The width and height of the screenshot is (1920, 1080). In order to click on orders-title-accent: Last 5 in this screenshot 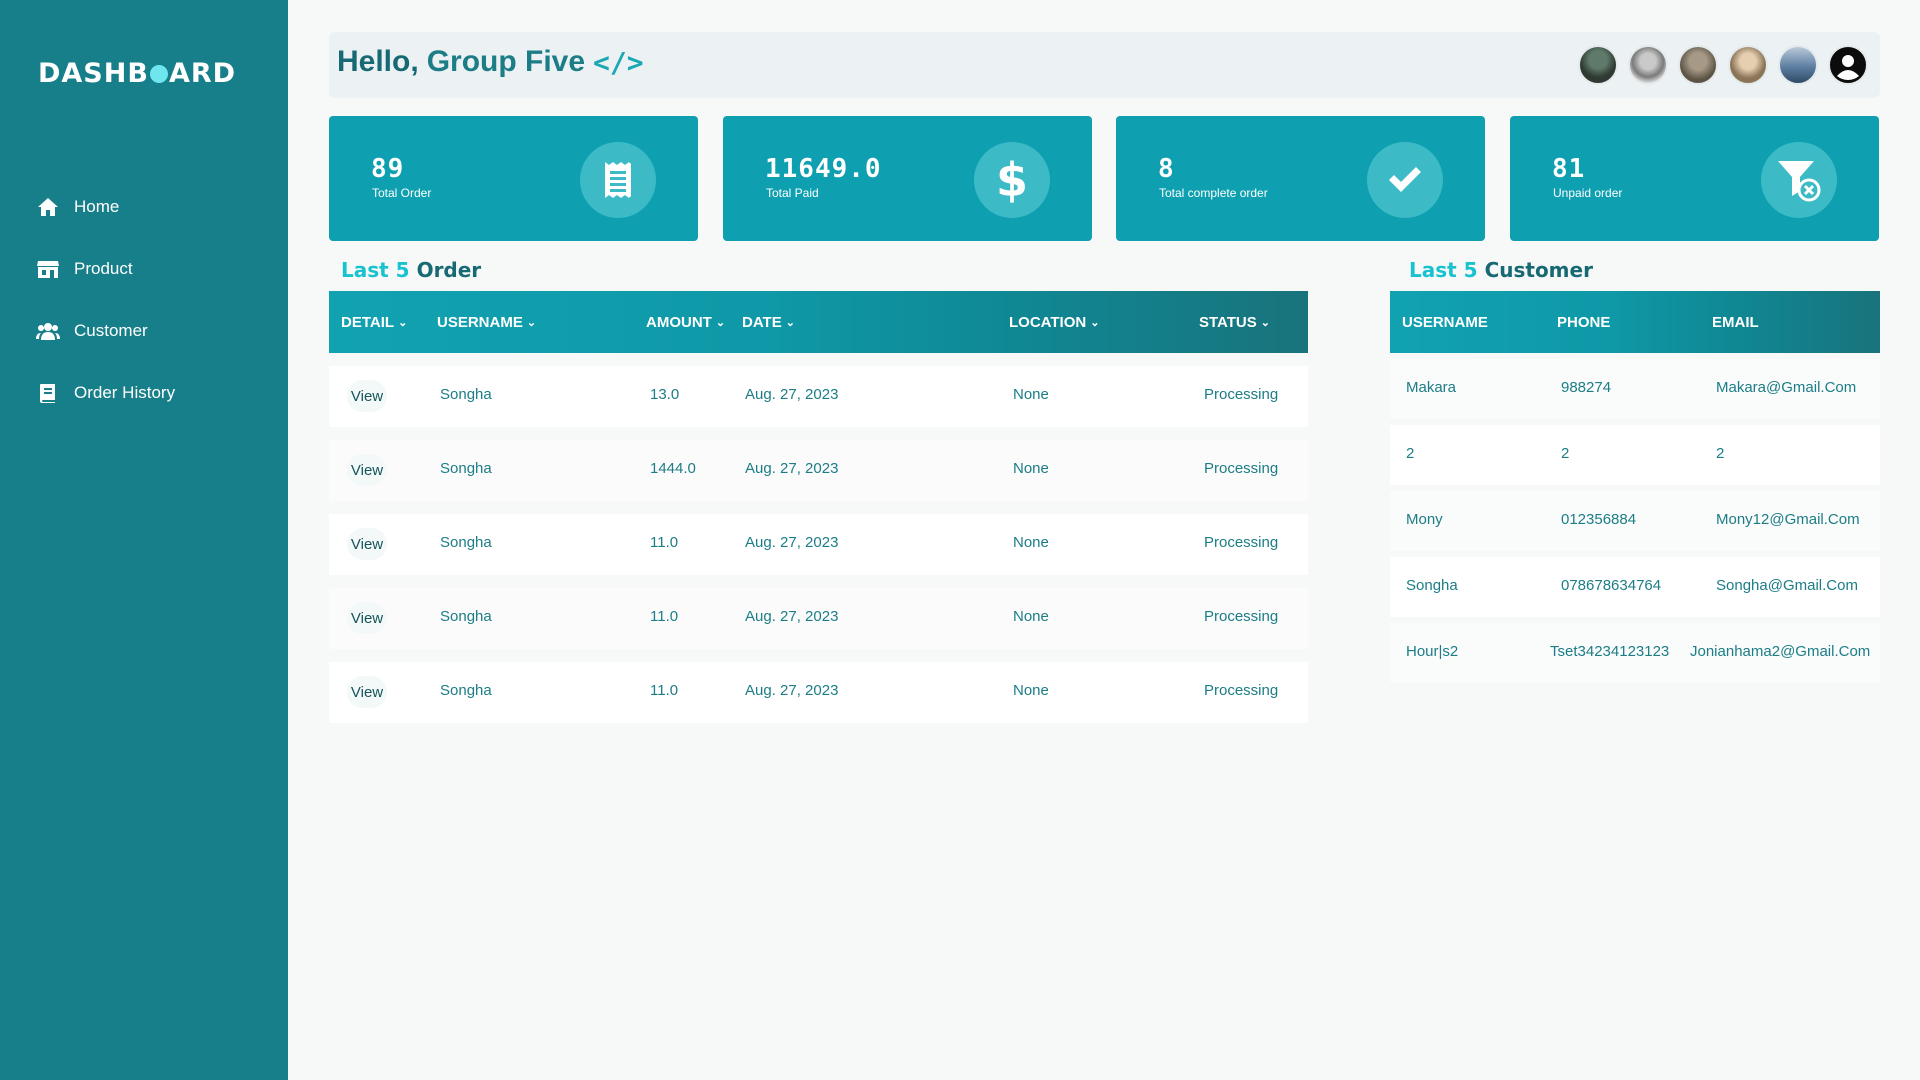, I will do `click(375, 270)`.